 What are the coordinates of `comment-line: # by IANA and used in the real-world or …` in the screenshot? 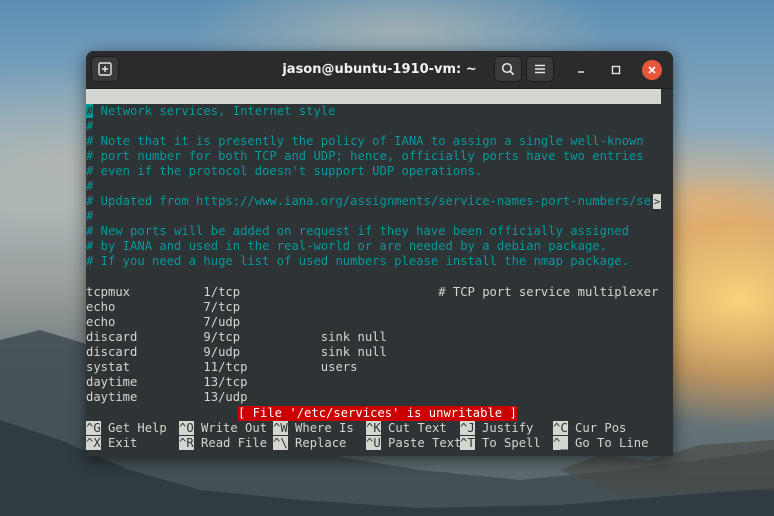 It's located at (346, 246).